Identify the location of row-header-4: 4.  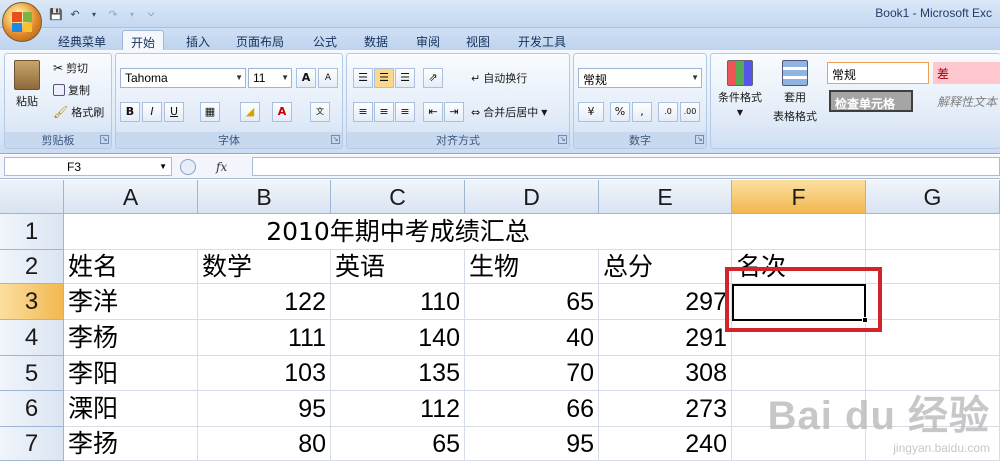
(32, 338).